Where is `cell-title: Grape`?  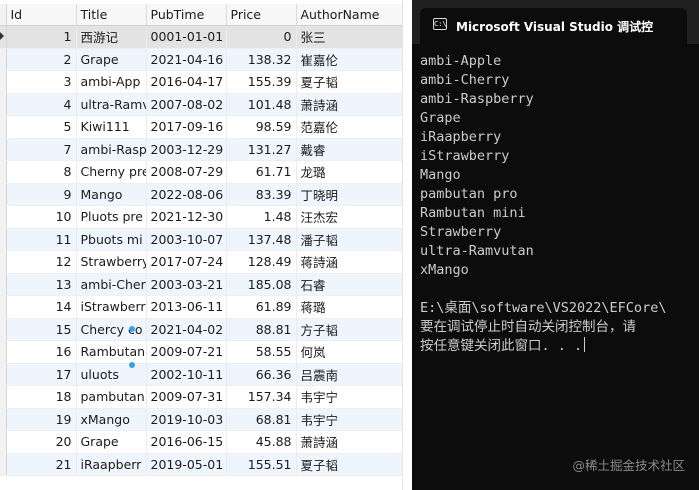
cell-title: Grape is located at coordinates (111, 59).